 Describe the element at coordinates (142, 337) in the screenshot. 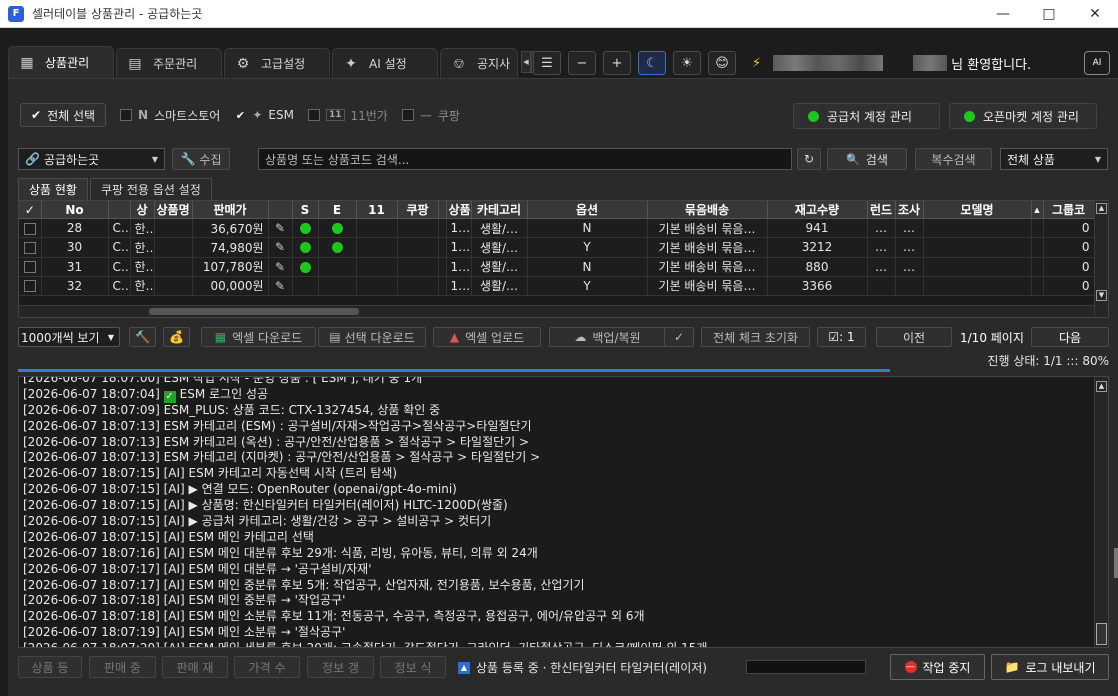

I see `hammer-button: 🔨` at that location.